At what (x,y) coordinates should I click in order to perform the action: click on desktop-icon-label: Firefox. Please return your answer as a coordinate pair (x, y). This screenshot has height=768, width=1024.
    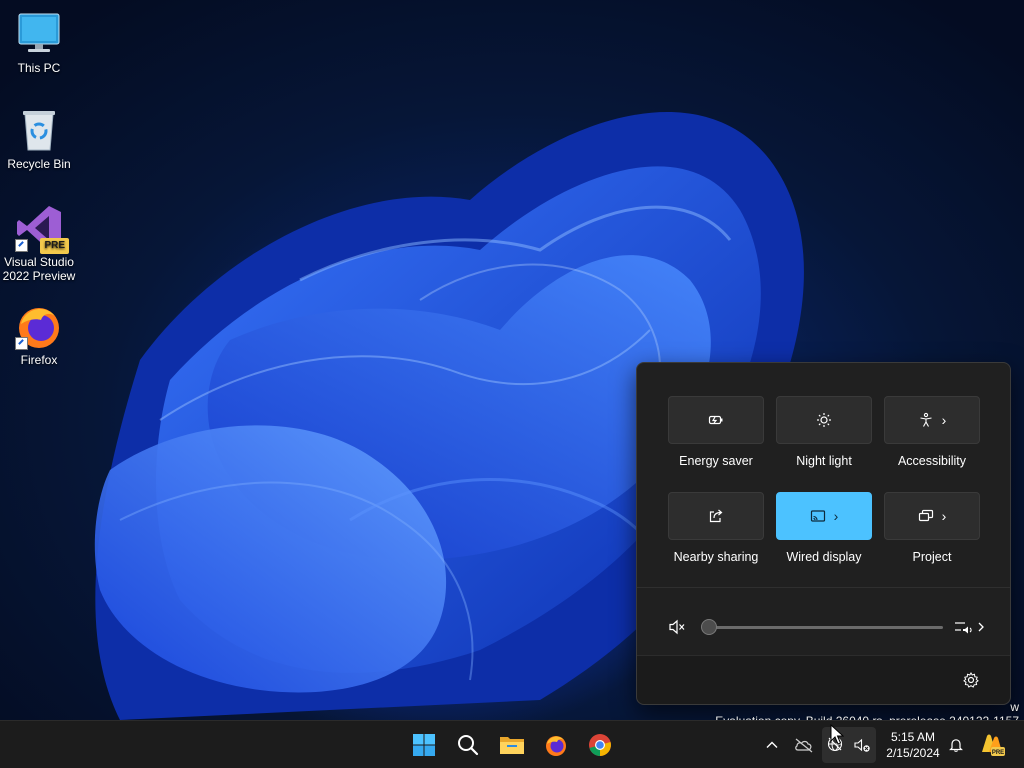
    Looking at the image, I should click on (39, 360).